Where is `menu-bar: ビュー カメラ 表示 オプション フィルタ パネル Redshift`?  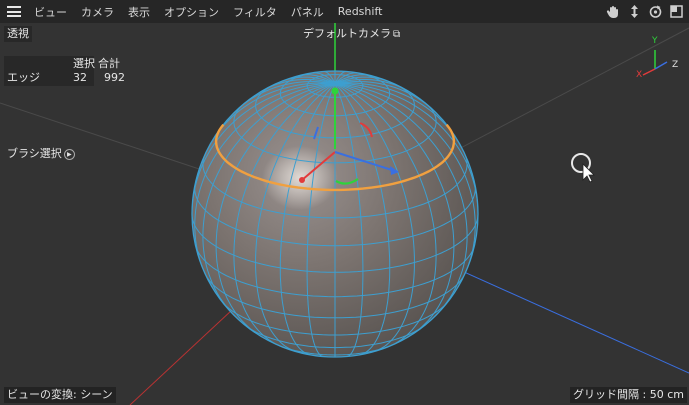 menu-bar: ビュー カメラ 表示 オプション フィルタ パネル Redshift is located at coordinates (344, 11).